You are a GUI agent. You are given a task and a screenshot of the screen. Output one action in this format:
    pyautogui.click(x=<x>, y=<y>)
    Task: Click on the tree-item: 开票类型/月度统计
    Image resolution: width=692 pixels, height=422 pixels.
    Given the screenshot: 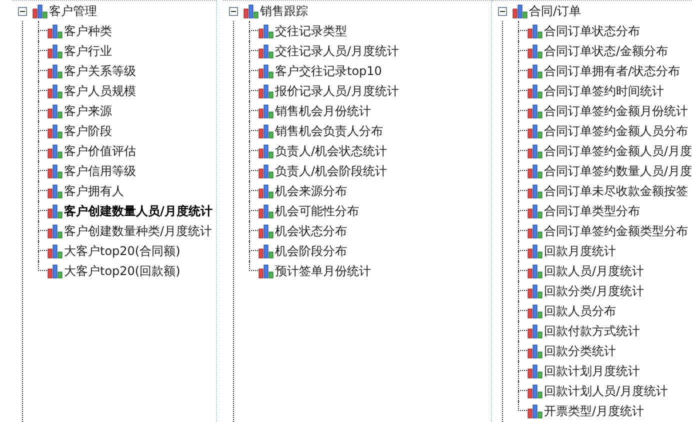 What is the action you would take?
    pyautogui.click(x=594, y=411)
    